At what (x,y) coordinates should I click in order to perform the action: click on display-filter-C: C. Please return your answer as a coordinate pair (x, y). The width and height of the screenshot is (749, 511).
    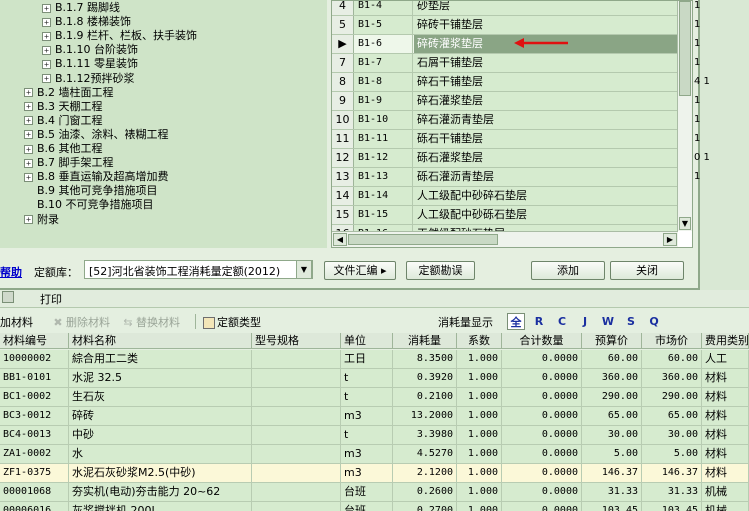
    Looking at the image, I should click on (562, 321).